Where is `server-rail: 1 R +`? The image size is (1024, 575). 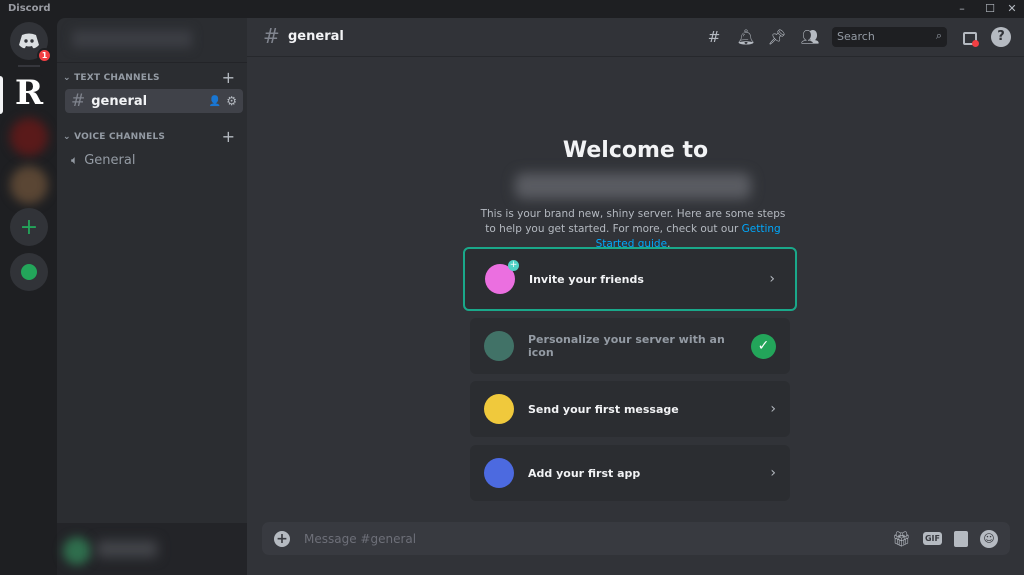 server-rail: 1 R + is located at coordinates (28, 296).